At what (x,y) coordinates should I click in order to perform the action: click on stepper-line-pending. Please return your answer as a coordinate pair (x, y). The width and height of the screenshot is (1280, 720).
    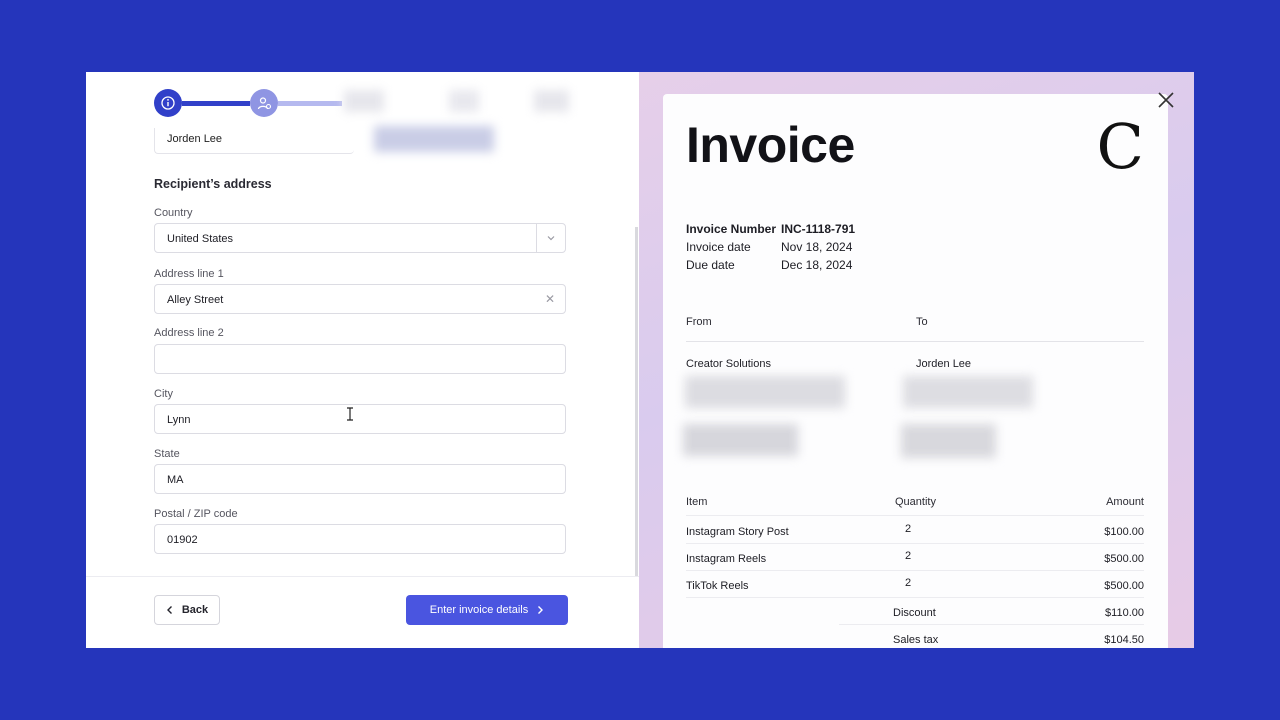
    Looking at the image, I should click on (310, 103).